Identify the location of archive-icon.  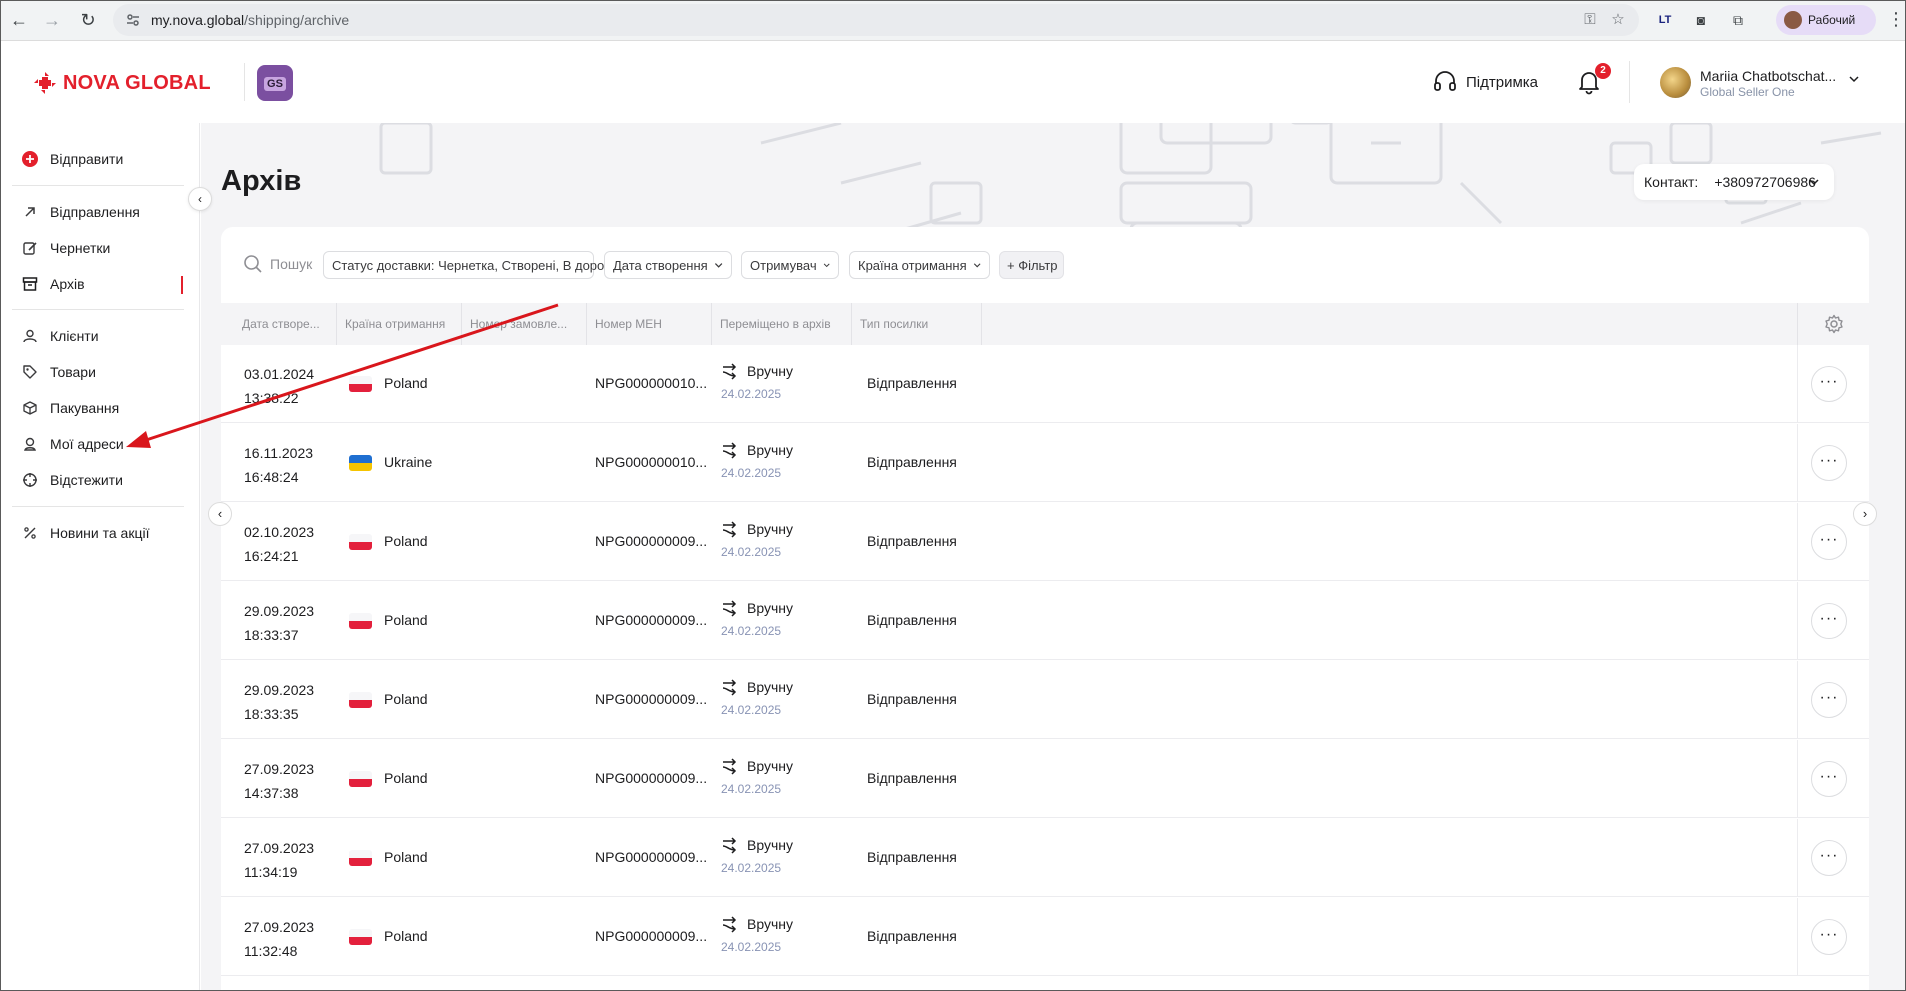
(30, 284).